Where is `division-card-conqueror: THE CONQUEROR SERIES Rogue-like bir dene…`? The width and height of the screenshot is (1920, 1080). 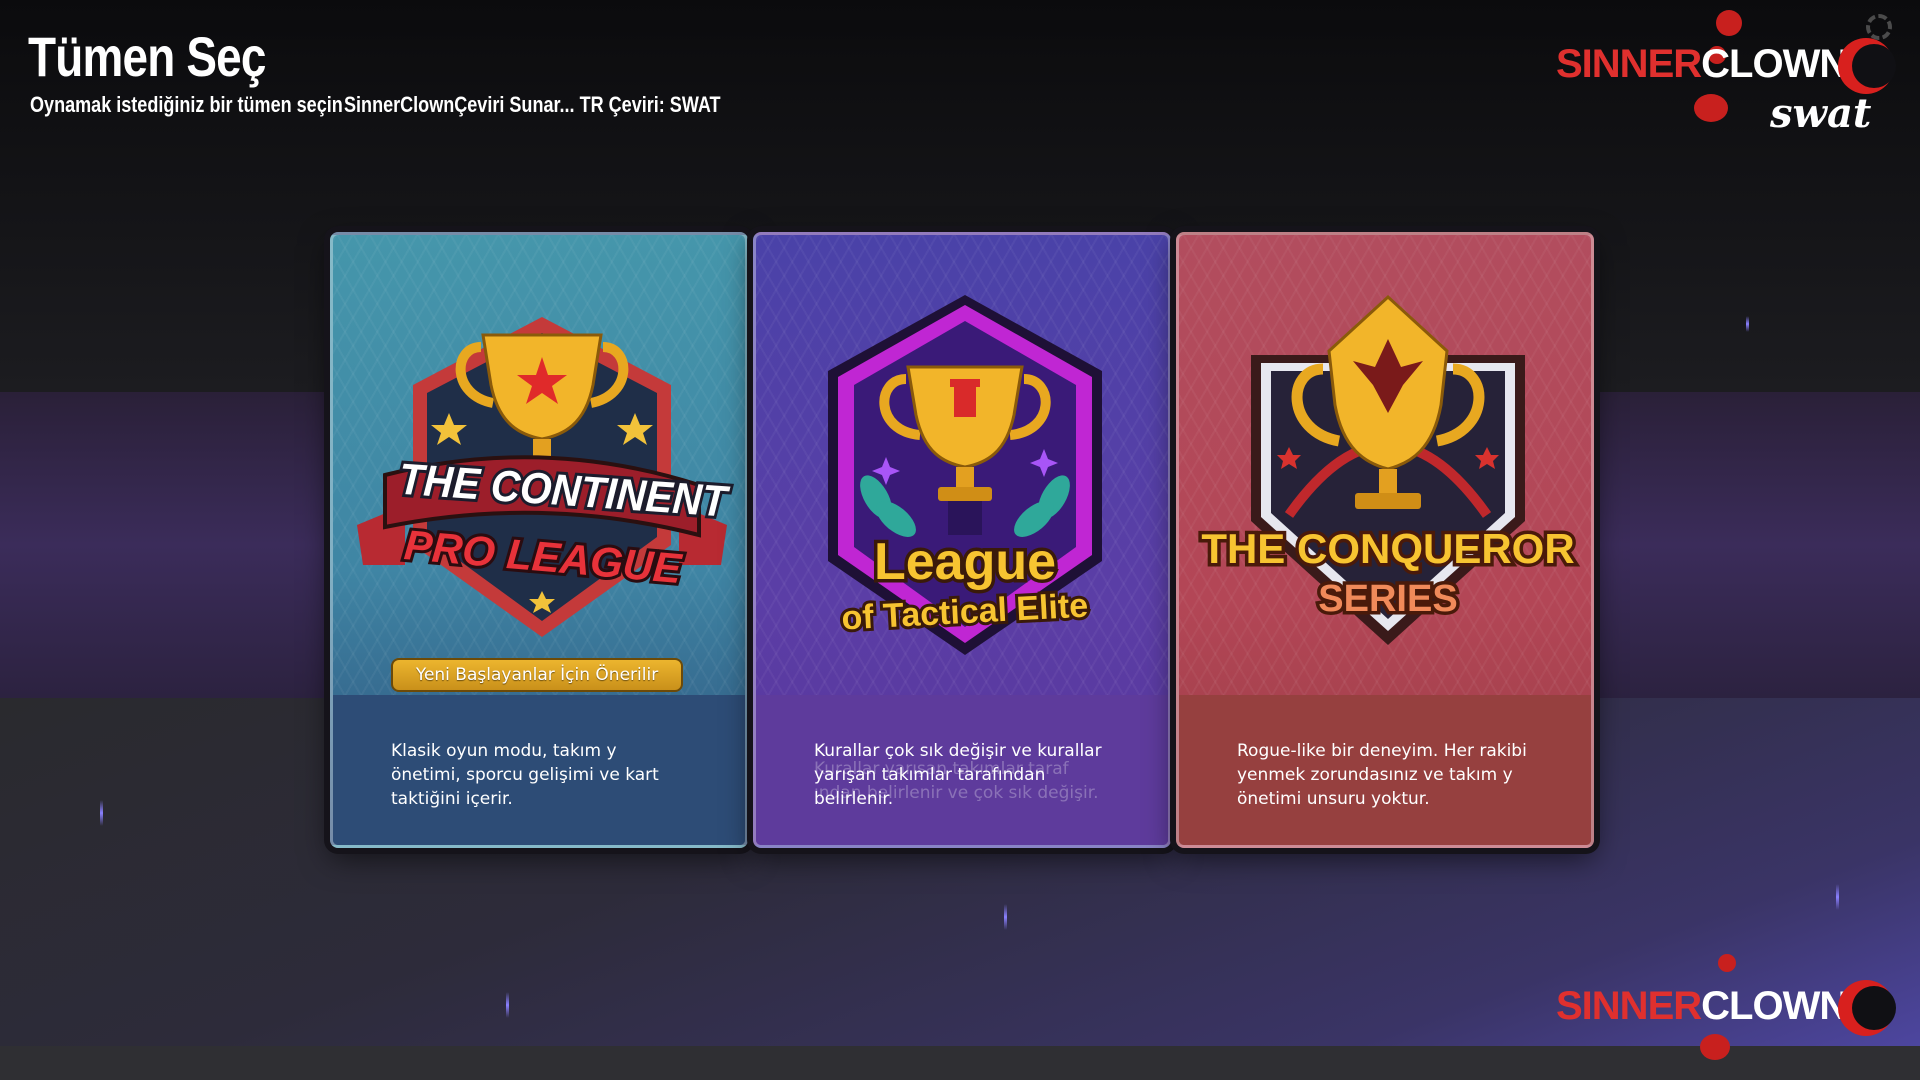 division-card-conqueror: THE CONQUEROR SERIES Rogue-like bir dene… is located at coordinates (1385, 540).